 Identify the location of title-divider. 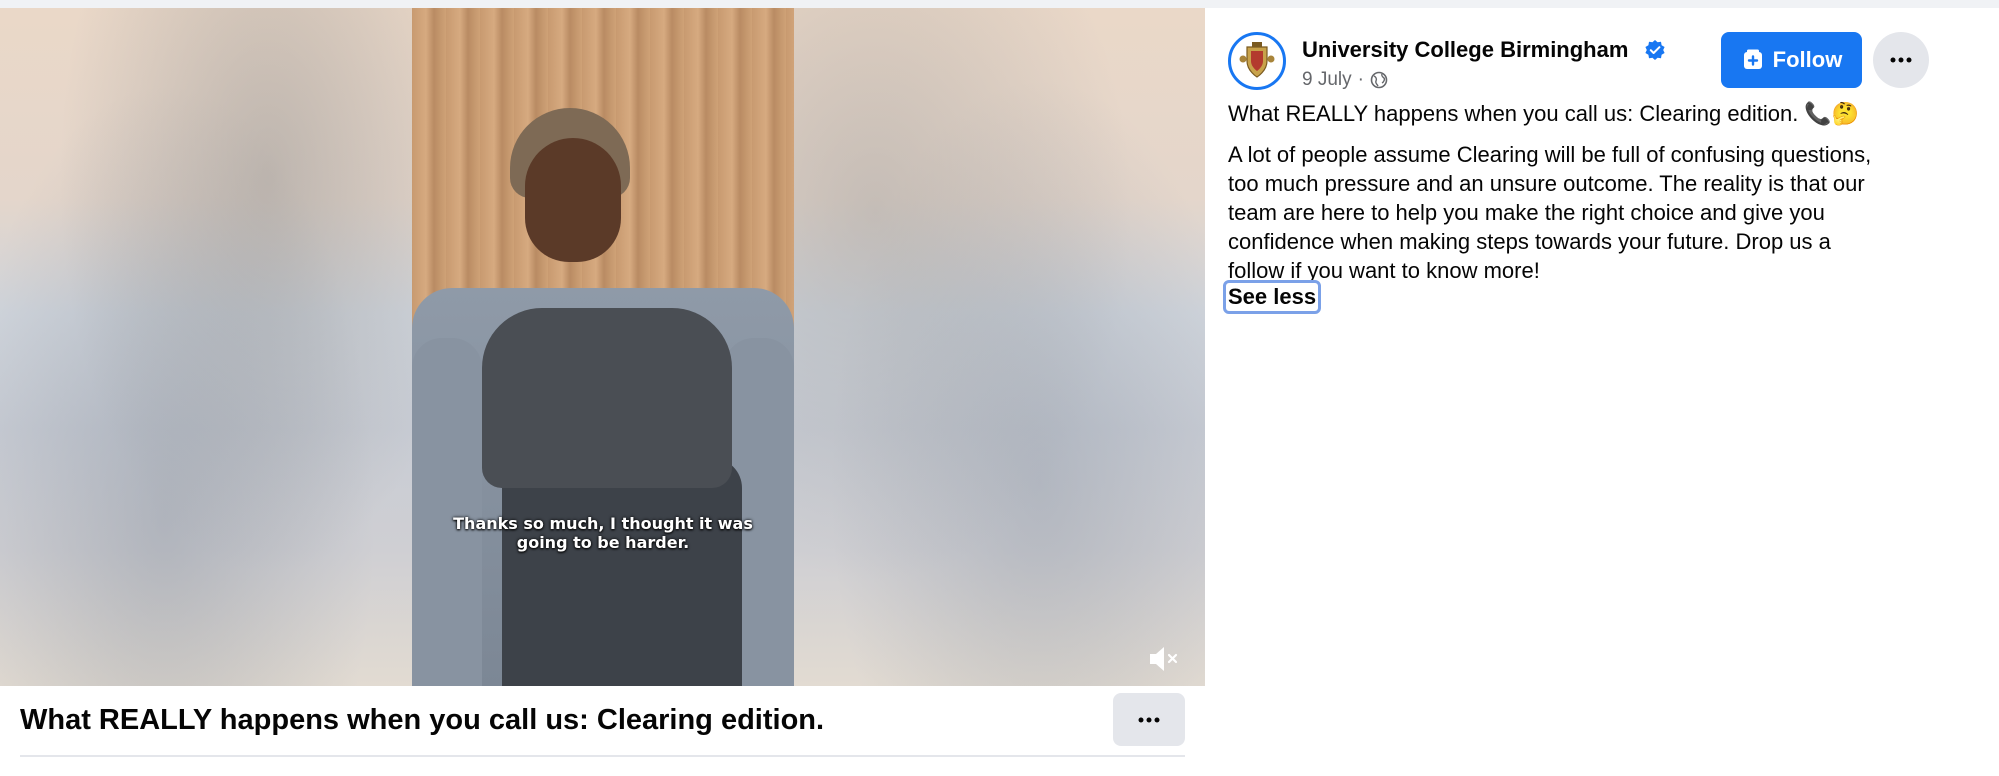
(602, 756).